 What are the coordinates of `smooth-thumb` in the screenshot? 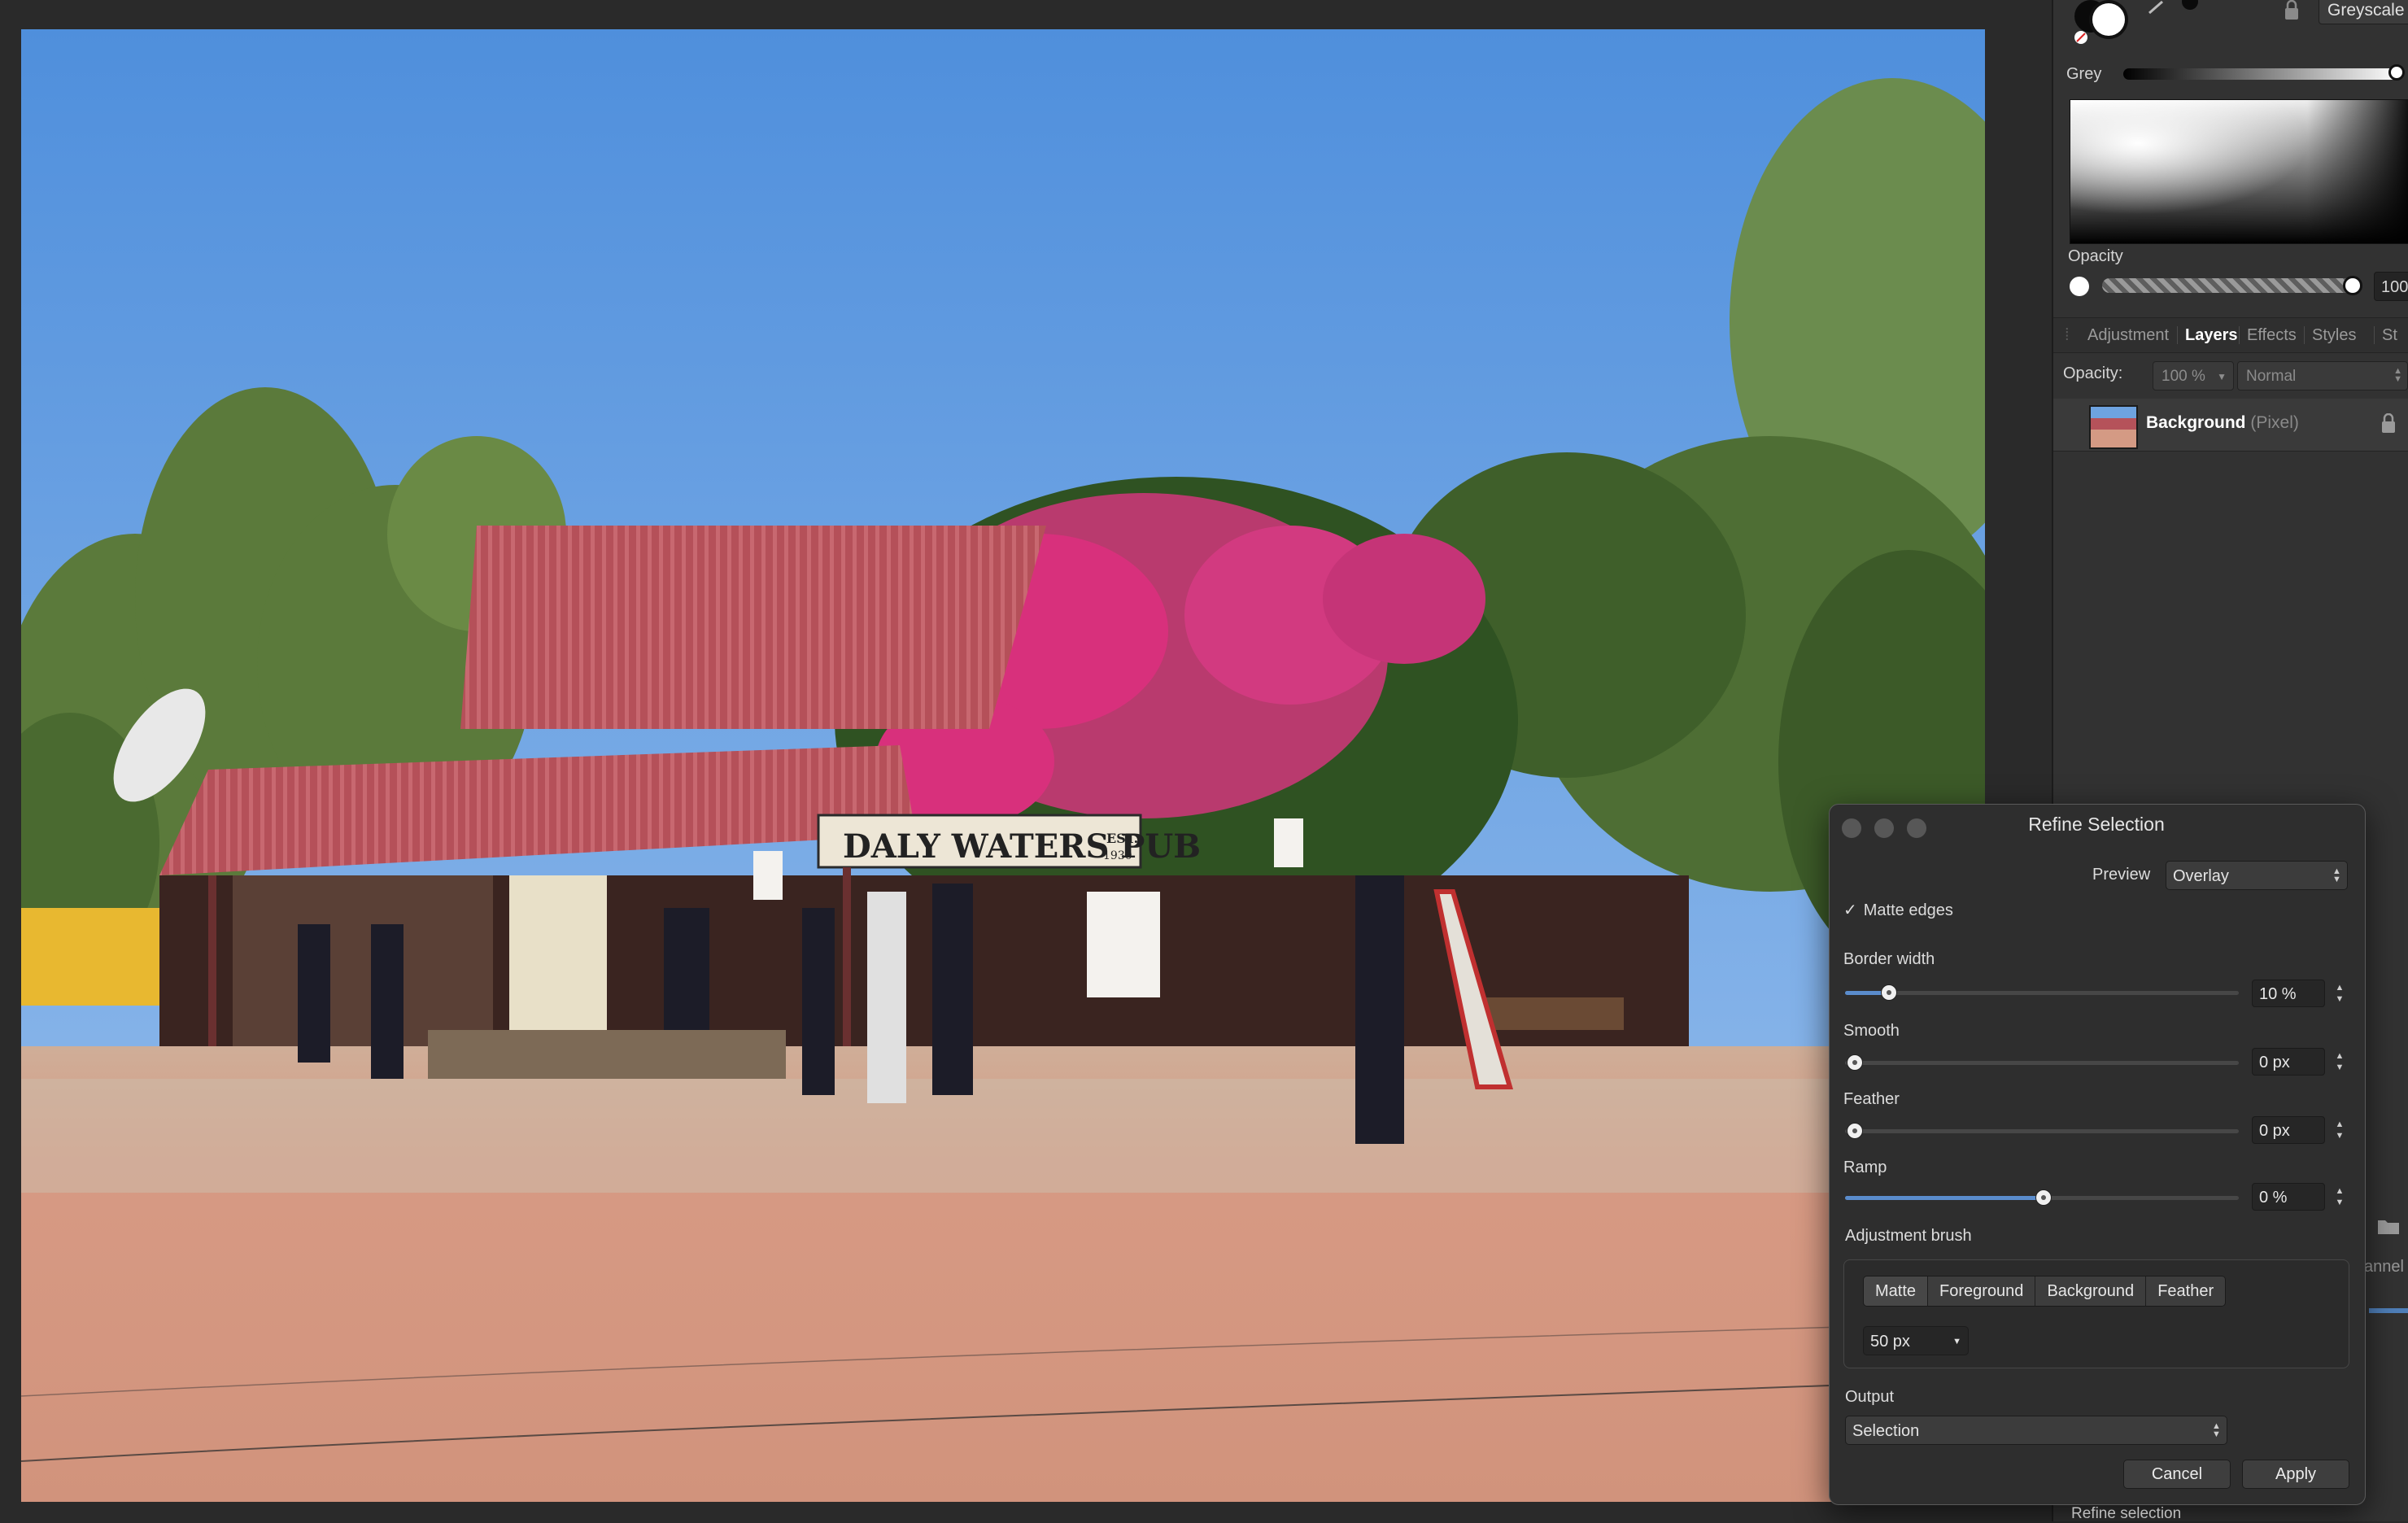 It's located at (1855, 1062).